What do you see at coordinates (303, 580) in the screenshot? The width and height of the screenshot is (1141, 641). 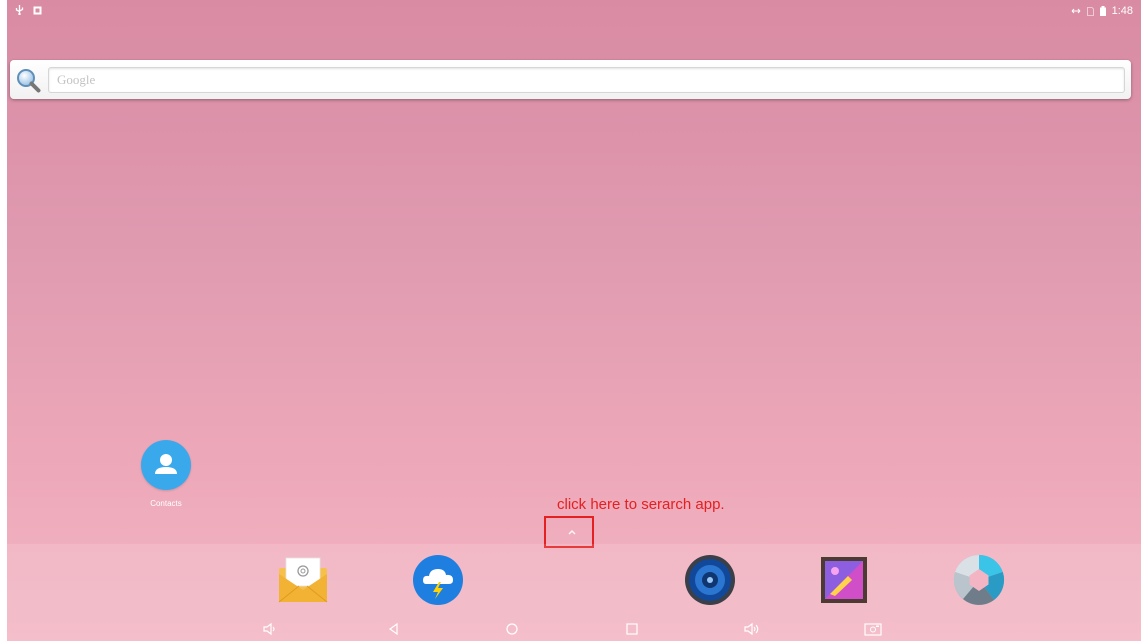 I see `email-icon` at bounding box center [303, 580].